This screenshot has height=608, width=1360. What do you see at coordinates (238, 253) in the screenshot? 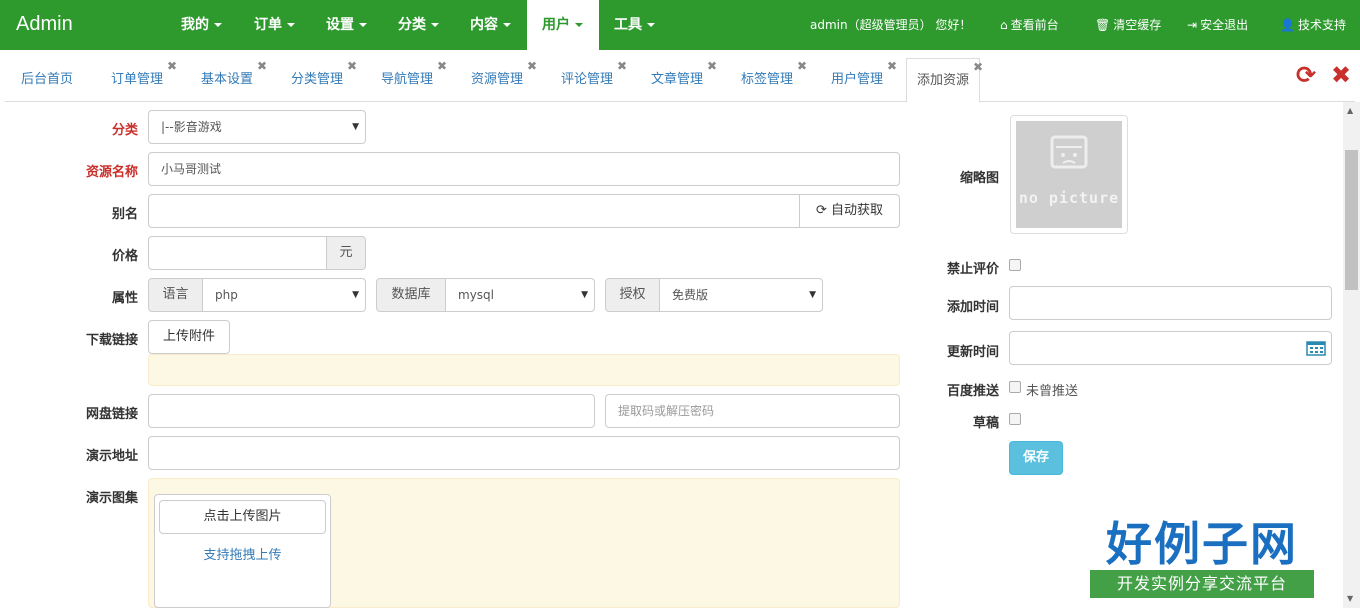
I see `price-input` at bounding box center [238, 253].